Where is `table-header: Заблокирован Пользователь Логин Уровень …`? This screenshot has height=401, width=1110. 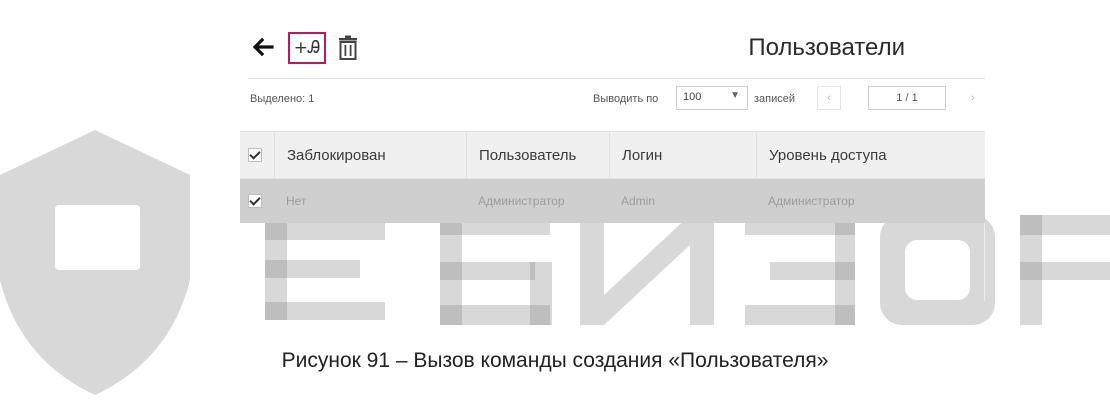 table-header: Заблокирован Пользователь Логин Уровень … is located at coordinates (612, 155).